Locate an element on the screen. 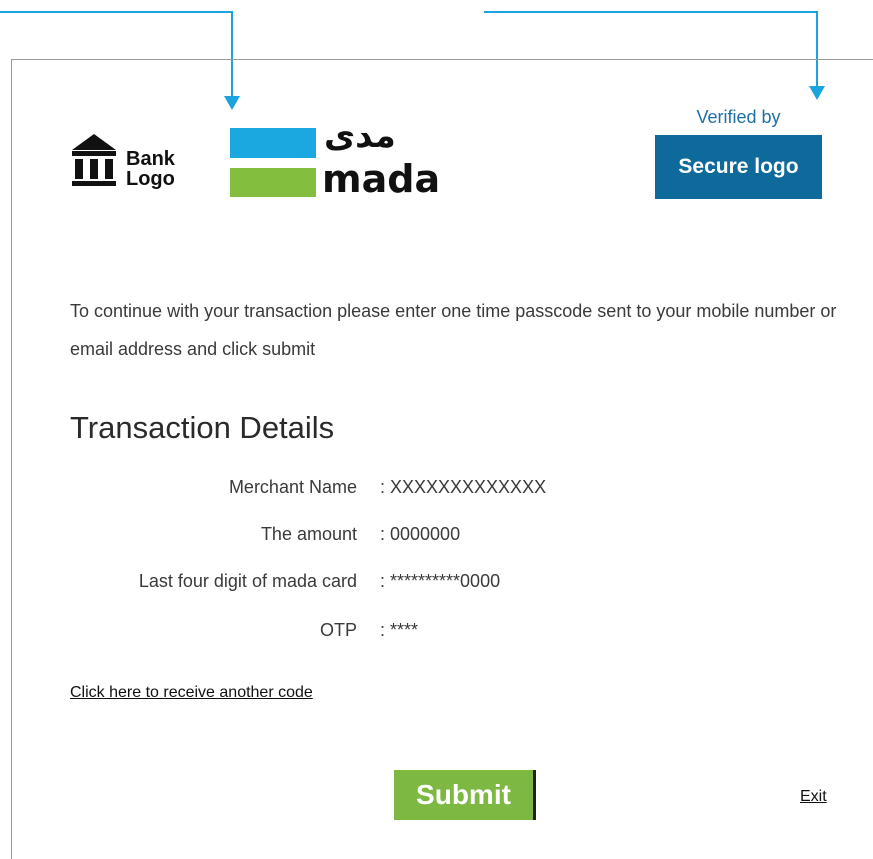  annotation-line-left-horizontal is located at coordinates (116, 12).